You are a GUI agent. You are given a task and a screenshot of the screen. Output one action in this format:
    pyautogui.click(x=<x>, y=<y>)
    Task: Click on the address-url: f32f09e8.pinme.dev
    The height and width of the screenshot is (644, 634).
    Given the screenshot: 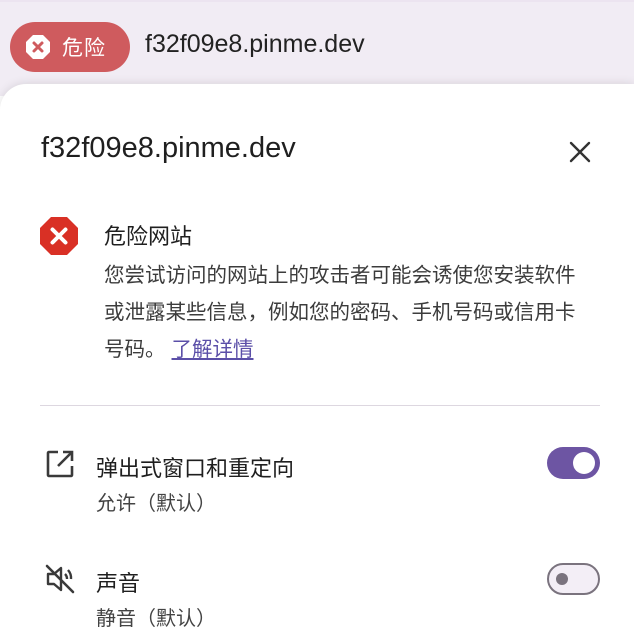 What is the action you would take?
    pyautogui.click(x=255, y=44)
    